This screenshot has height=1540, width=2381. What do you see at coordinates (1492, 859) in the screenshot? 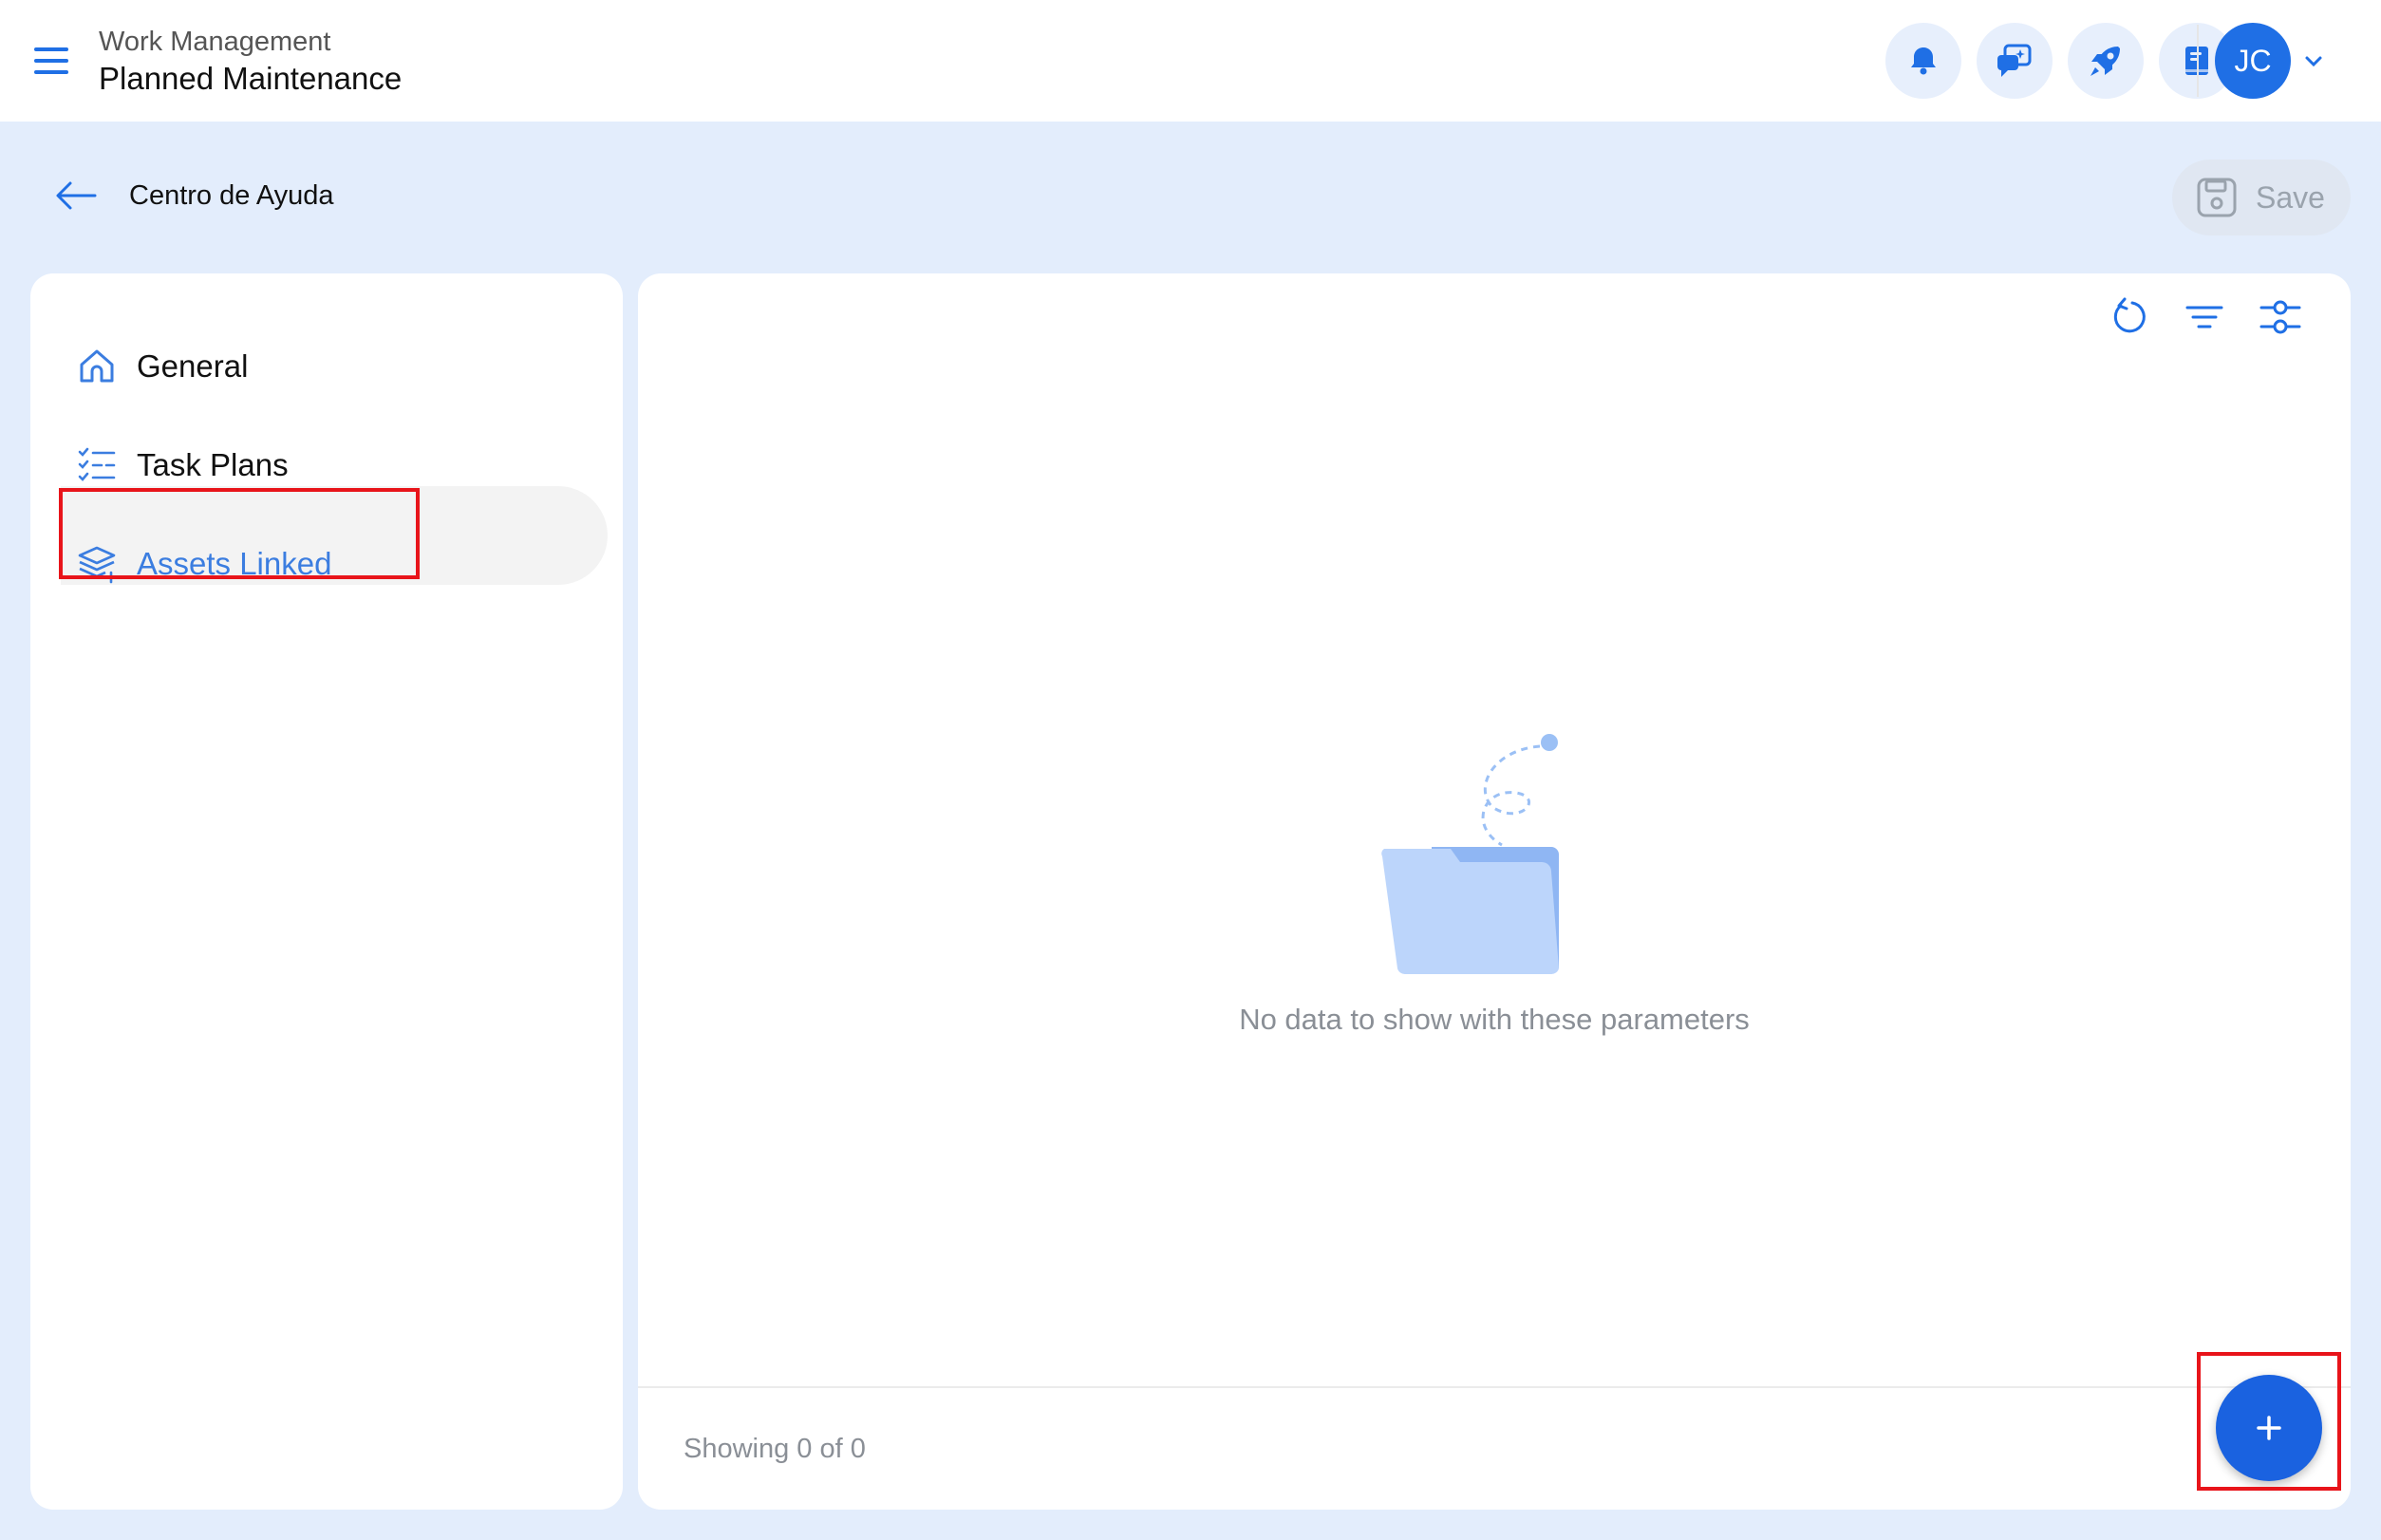
I see `empty-folder-illustration` at bounding box center [1492, 859].